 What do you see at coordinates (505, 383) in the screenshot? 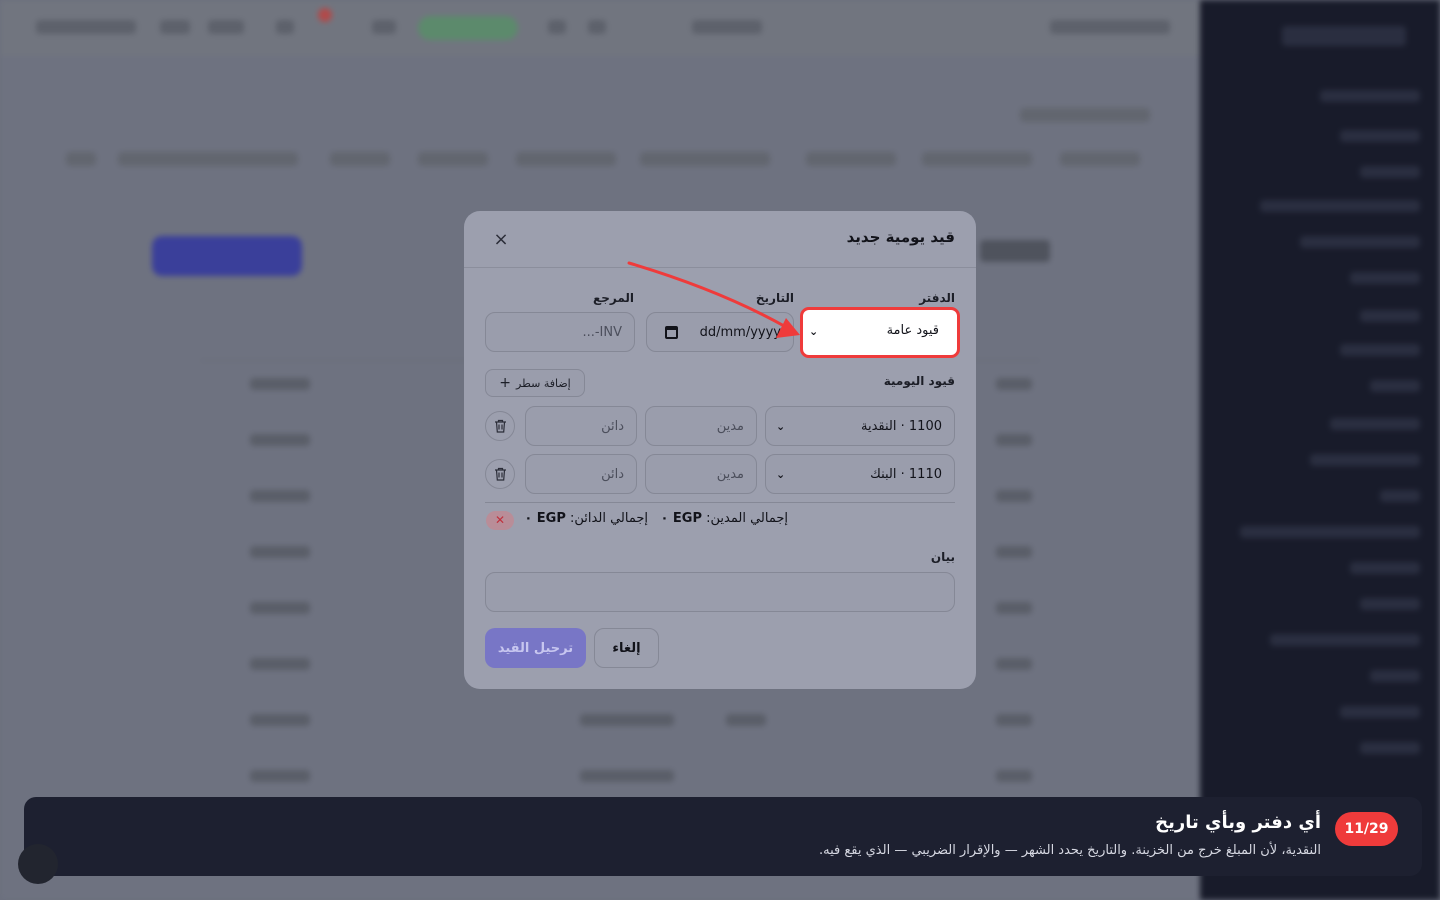
I see `plus-icon: +` at bounding box center [505, 383].